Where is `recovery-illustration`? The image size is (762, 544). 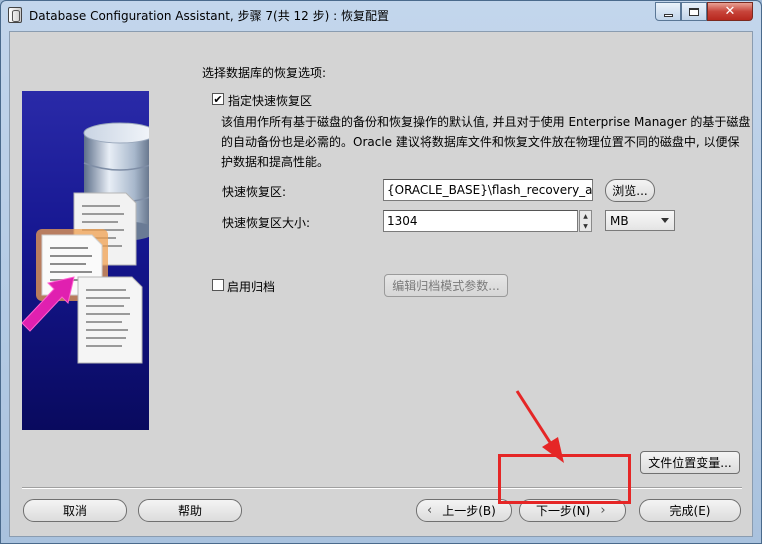 recovery-illustration is located at coordinates (85, 260).